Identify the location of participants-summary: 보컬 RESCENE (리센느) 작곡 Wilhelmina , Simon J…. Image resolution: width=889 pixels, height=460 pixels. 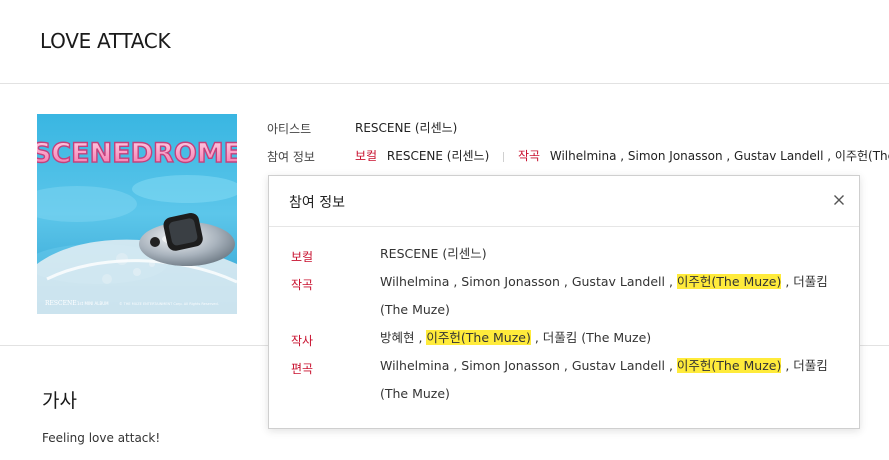
(622, 155).